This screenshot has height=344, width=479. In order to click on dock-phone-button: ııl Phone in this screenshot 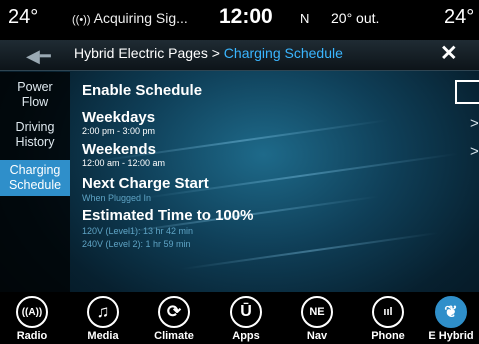, I will do `click(388, 319)`.